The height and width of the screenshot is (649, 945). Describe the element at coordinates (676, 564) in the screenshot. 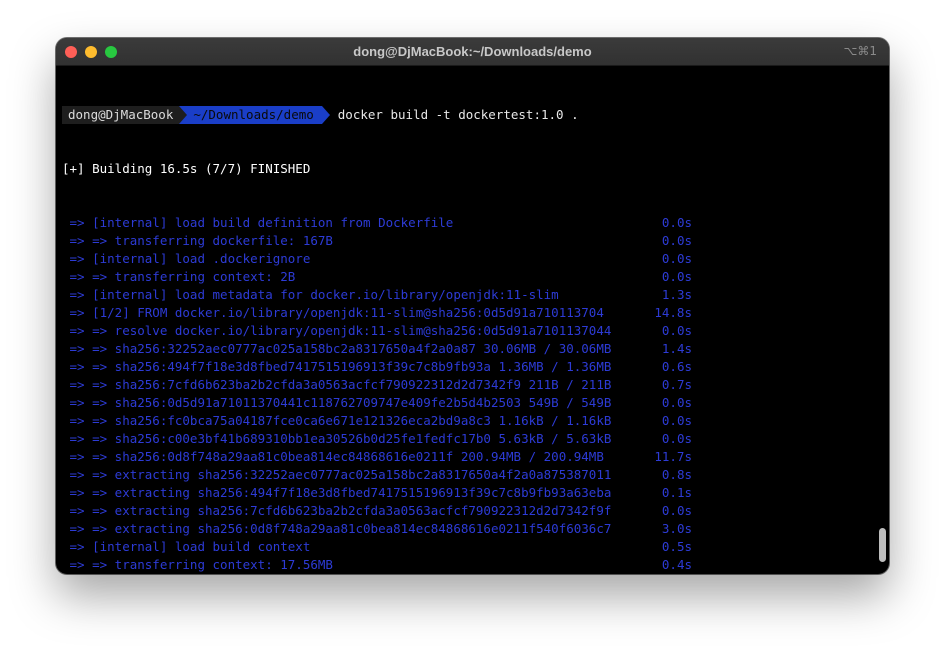

I see `step-time: 0.4s` at that location.